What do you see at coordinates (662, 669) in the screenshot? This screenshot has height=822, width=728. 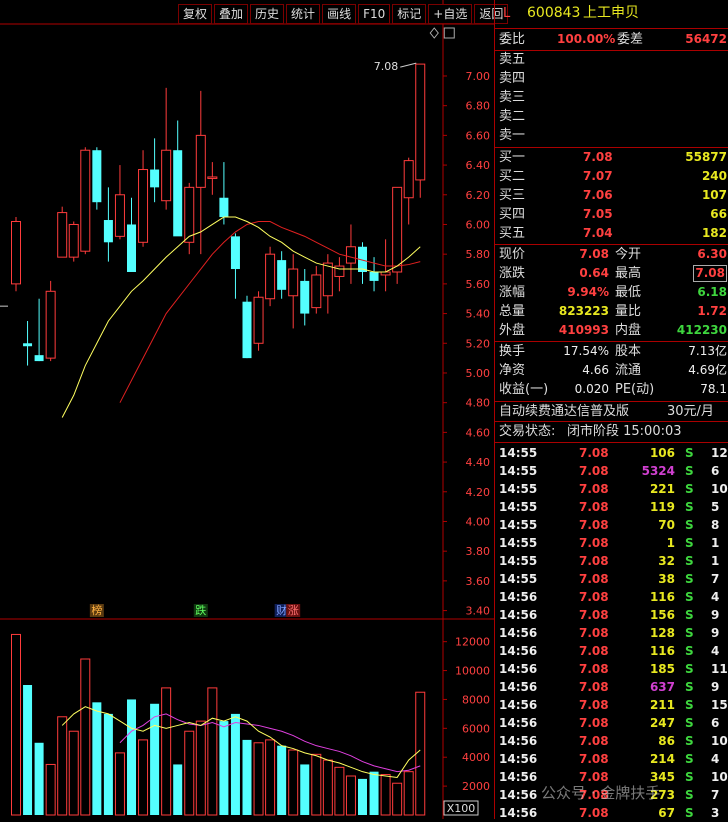 I see `tick-volume: 185` at bounding box center [662, 669].